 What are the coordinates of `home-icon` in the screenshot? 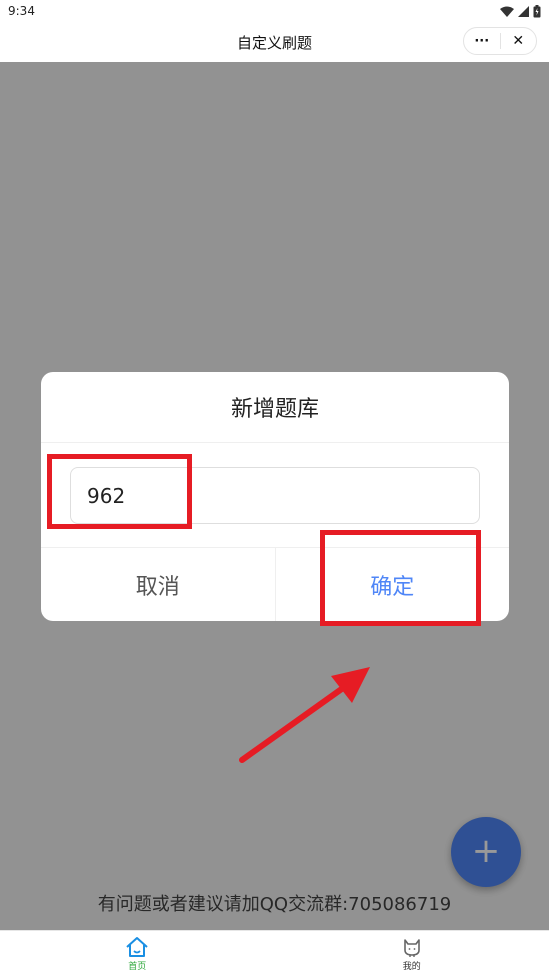 It's located at (137, 946).